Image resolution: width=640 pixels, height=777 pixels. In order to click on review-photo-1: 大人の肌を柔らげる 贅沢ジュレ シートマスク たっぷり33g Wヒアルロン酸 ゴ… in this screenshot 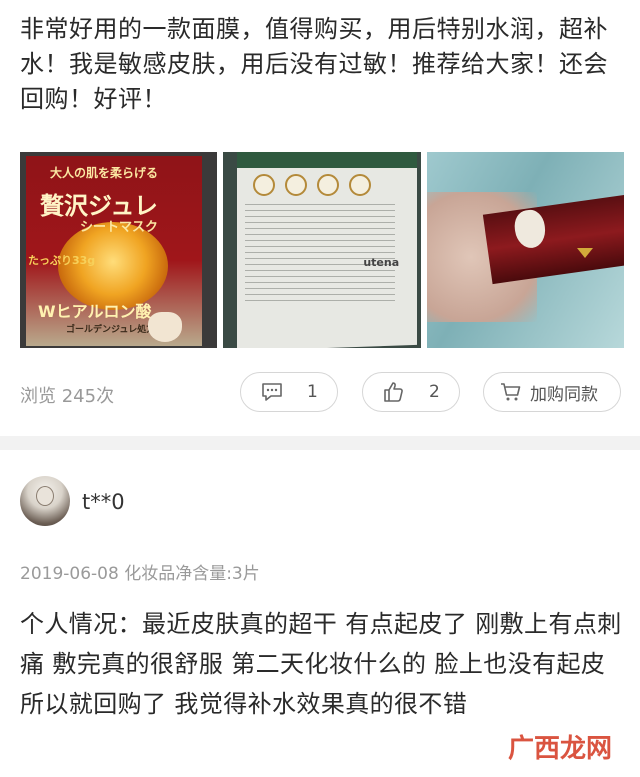, I will do `click(119, 250)`.